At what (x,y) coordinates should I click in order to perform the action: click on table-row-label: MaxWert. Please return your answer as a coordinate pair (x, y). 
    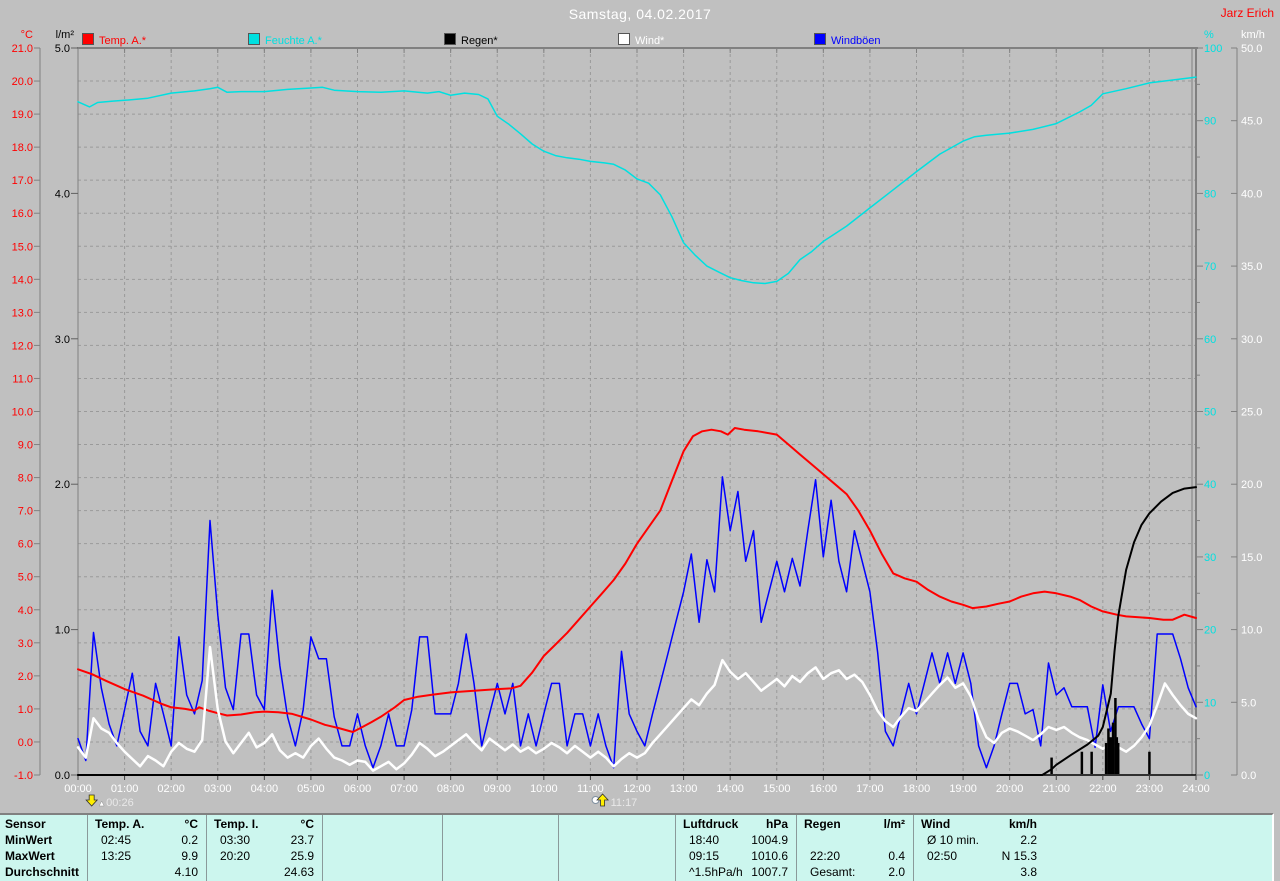
    Looking at the image, I should click on (30, 856).